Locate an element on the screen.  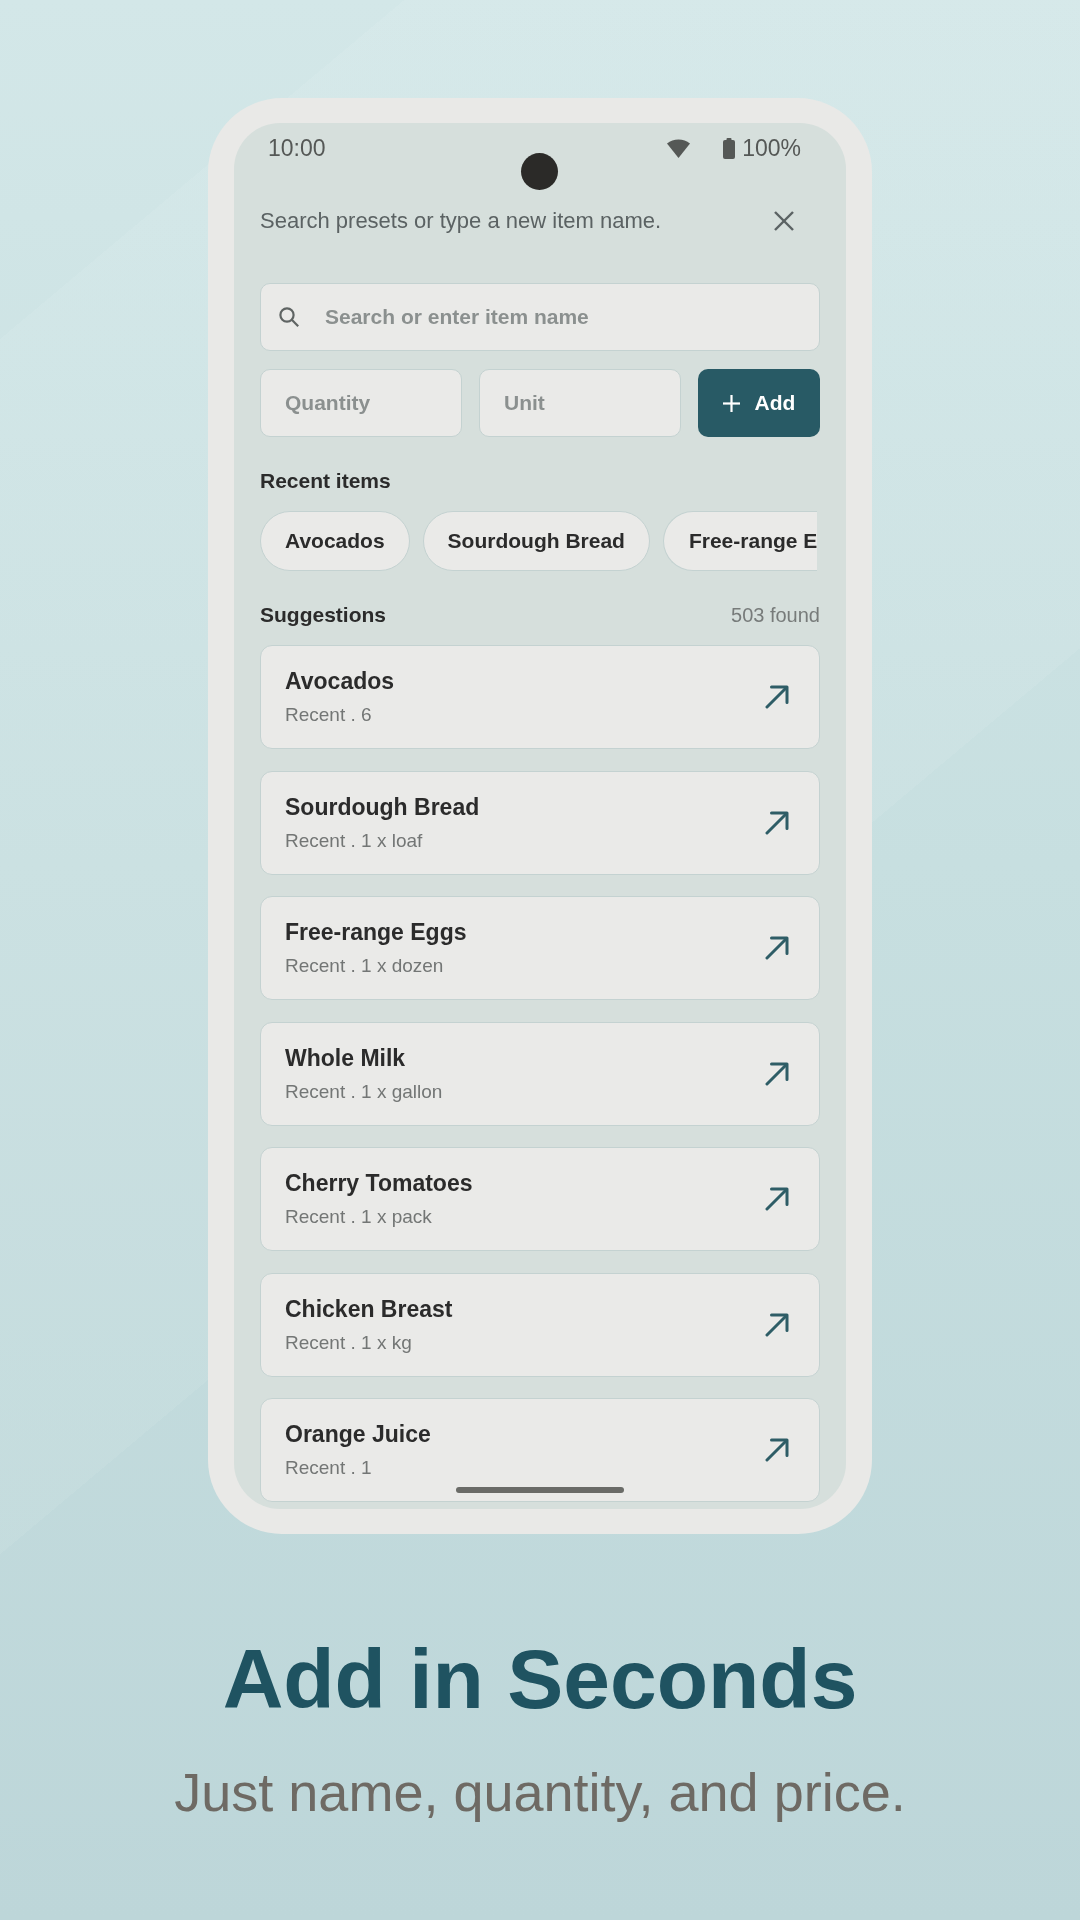
suggestion-card: Orange Juice Recent . 1 is located at coordinates (540, 1450).